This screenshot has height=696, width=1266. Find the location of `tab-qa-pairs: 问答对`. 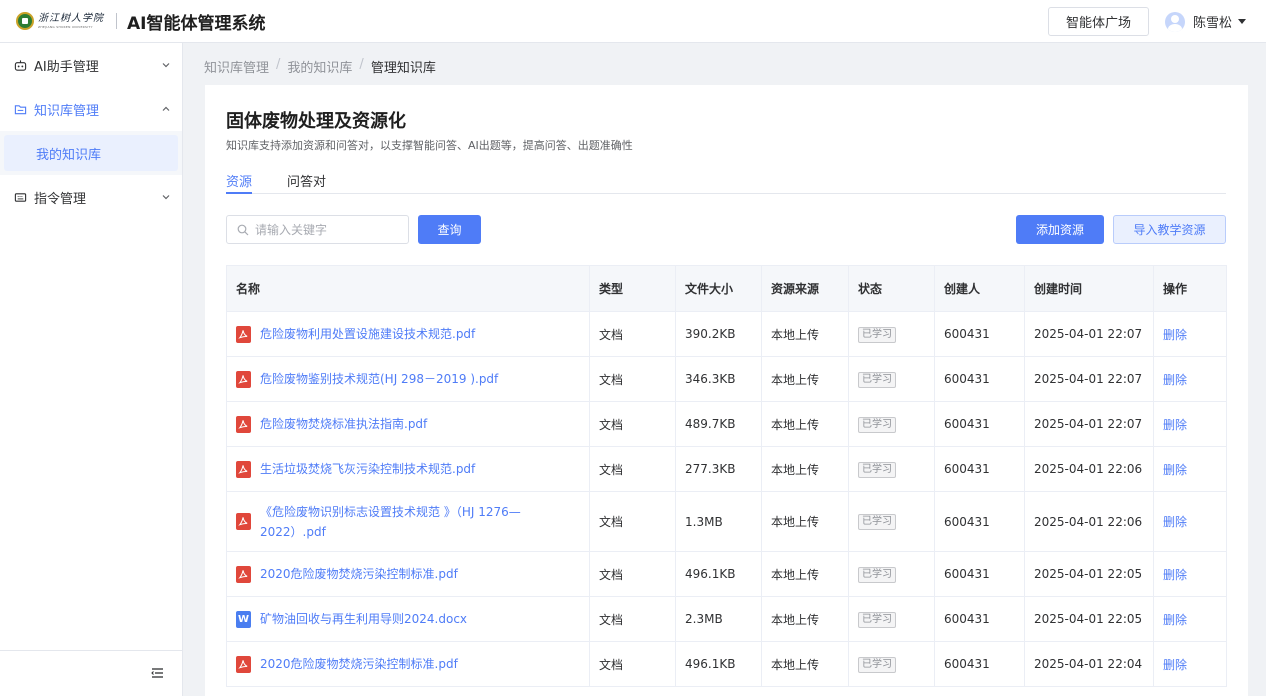

tab-qa-pairs: 问答对 is located at coordinates (306, 180).